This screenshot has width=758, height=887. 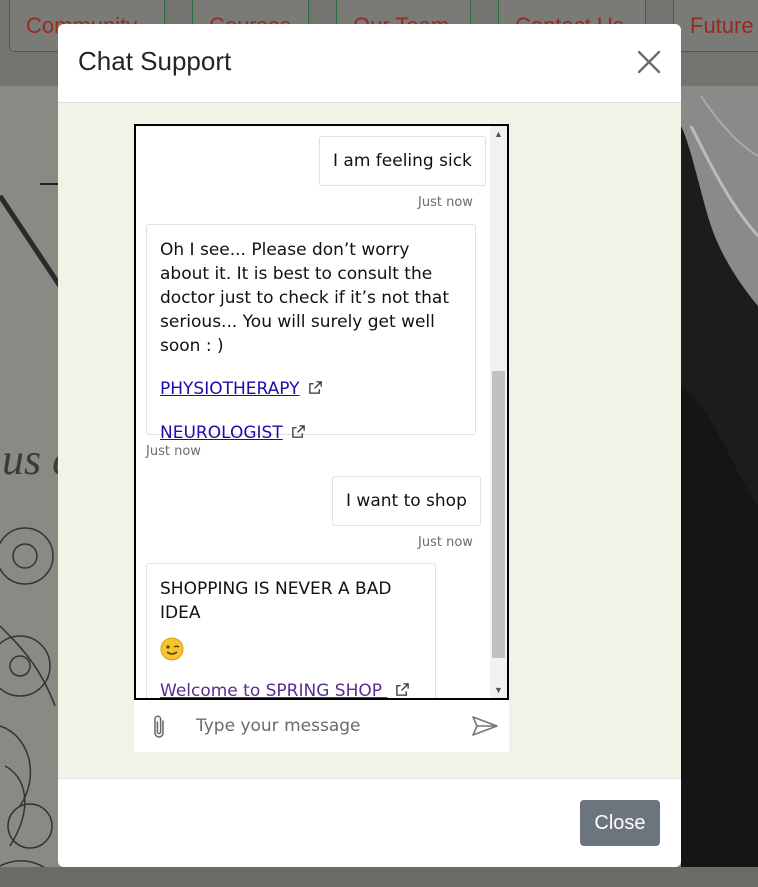 I want to click on message-text: I want to shop, so click(x=406, y=501).